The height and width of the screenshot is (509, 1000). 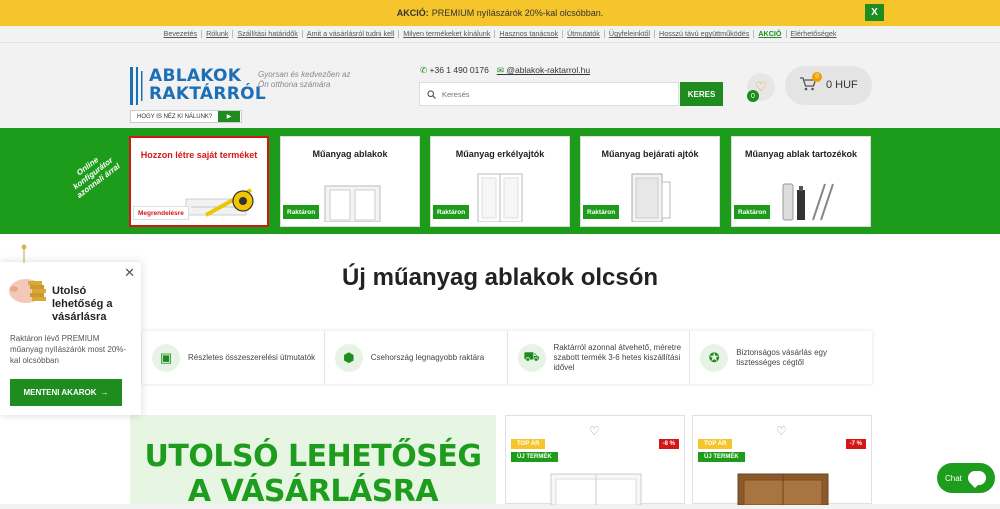 I want to click on phone-number: +36 1 490 0176, so click(x=459, y=70).